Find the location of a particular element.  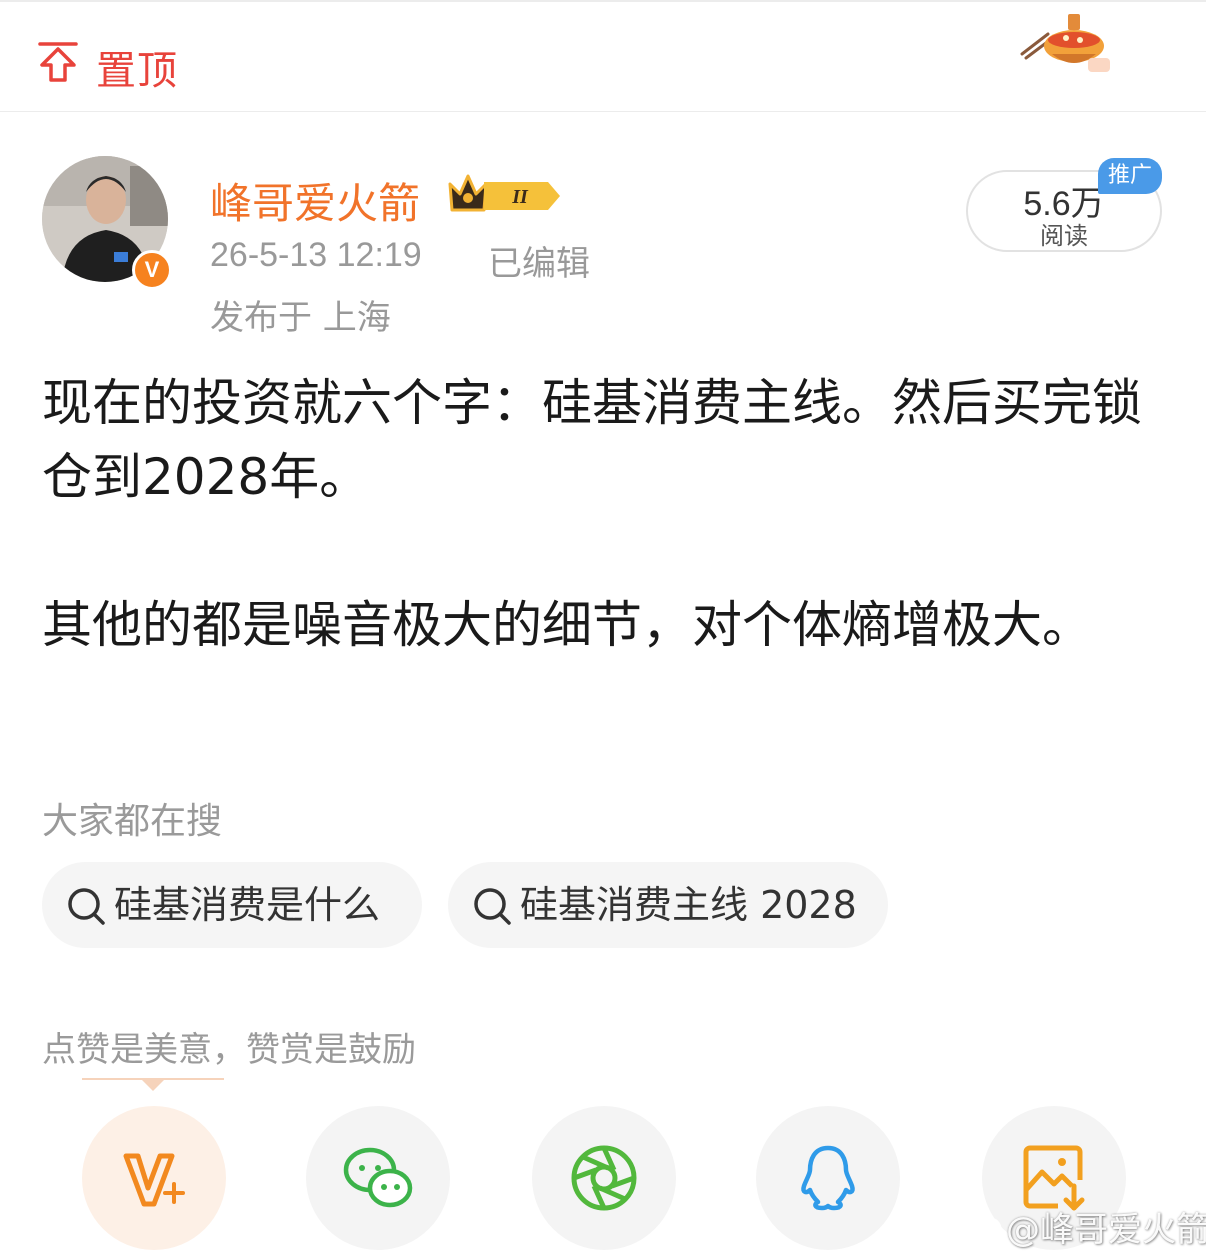

weibo-icon is located at coordinates (982, 1232).